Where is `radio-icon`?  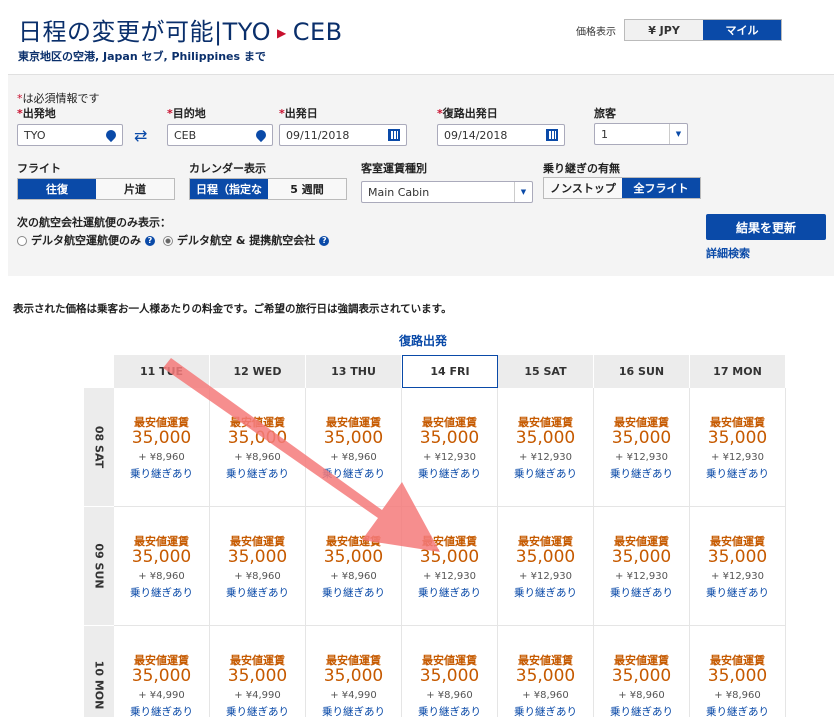
radio-icon is located at coordinates (22, 241).